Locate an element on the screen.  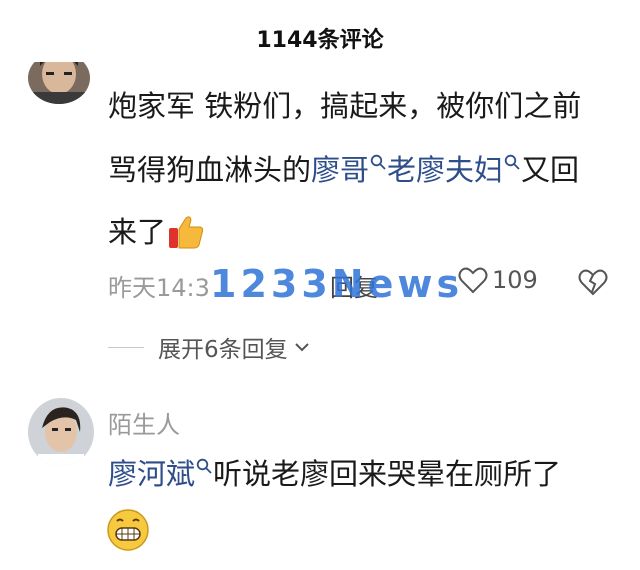
expand-replies-button: 展开6条回复 is located at coordinates (210, 347).